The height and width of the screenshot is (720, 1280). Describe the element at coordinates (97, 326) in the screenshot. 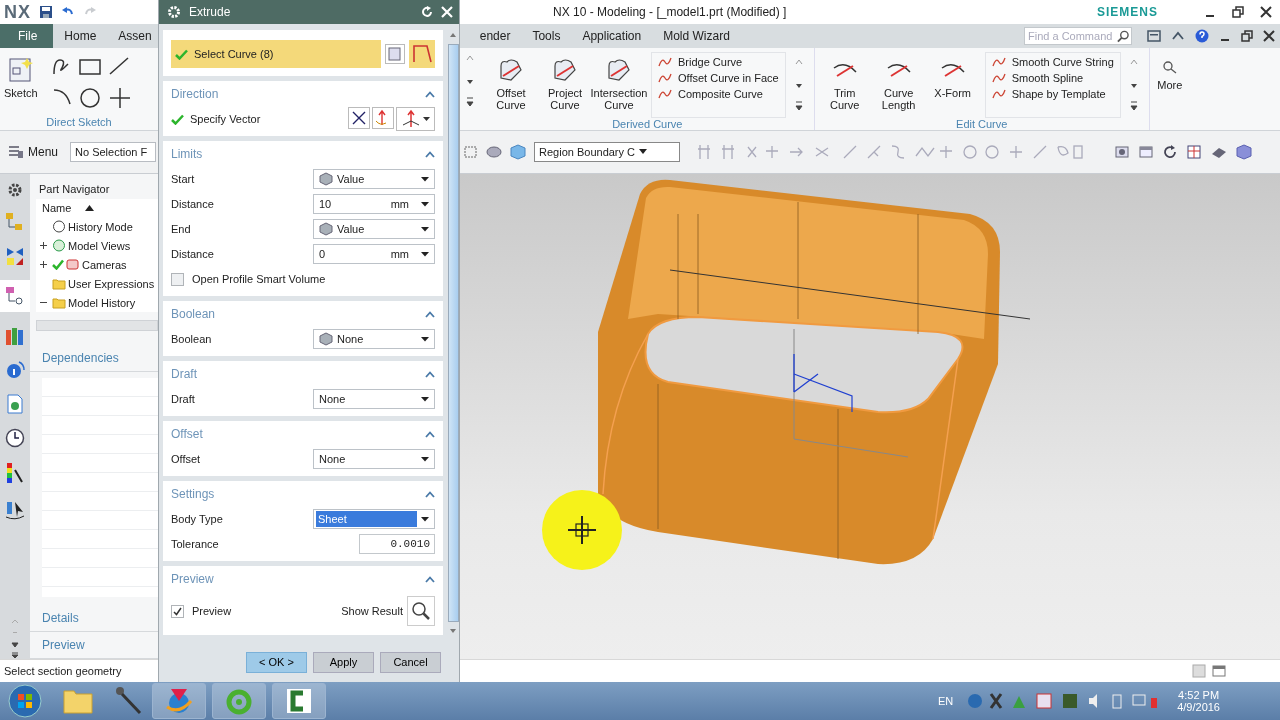

I see `horizontal-scrollbar` at that location.